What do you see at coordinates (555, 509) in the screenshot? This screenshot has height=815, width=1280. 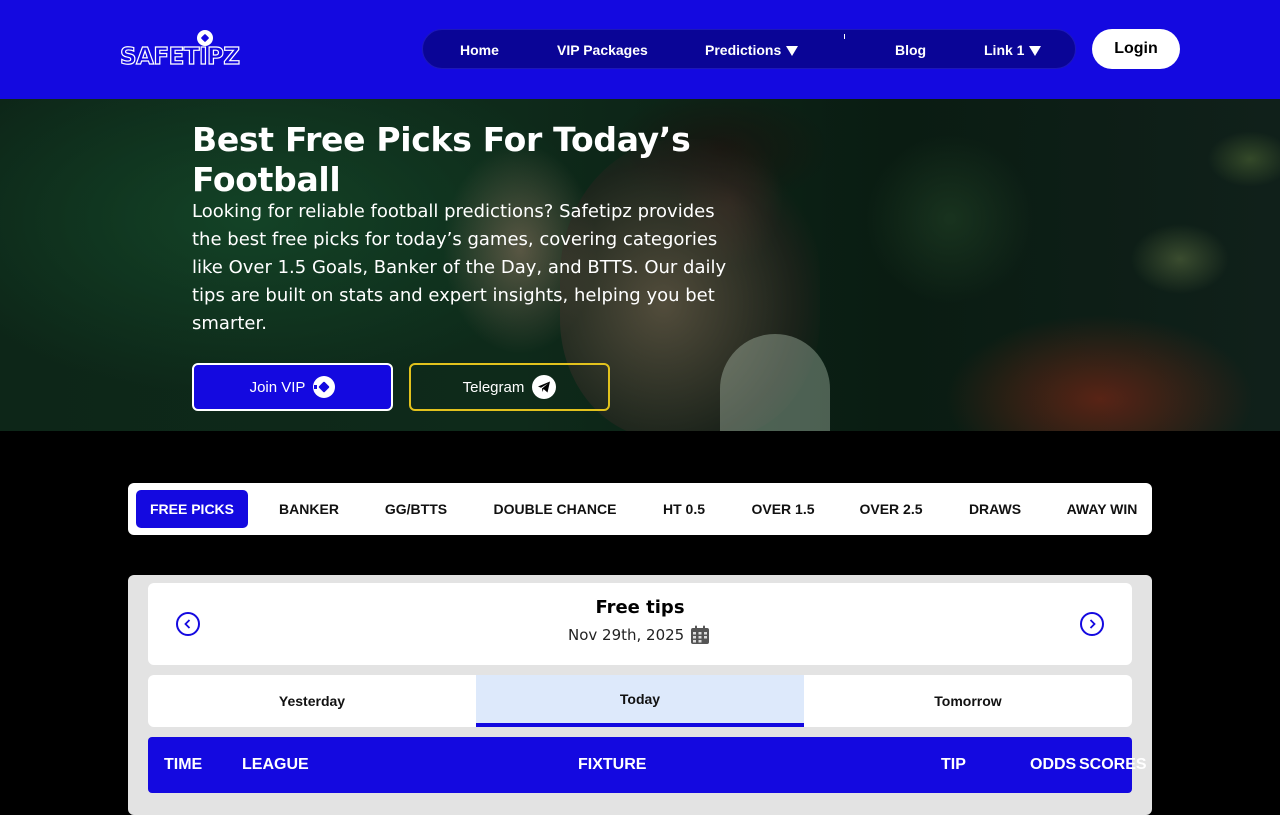 I see `tab-double-chance: DOUBLE CHANCE` at bounding box center [555, 509].